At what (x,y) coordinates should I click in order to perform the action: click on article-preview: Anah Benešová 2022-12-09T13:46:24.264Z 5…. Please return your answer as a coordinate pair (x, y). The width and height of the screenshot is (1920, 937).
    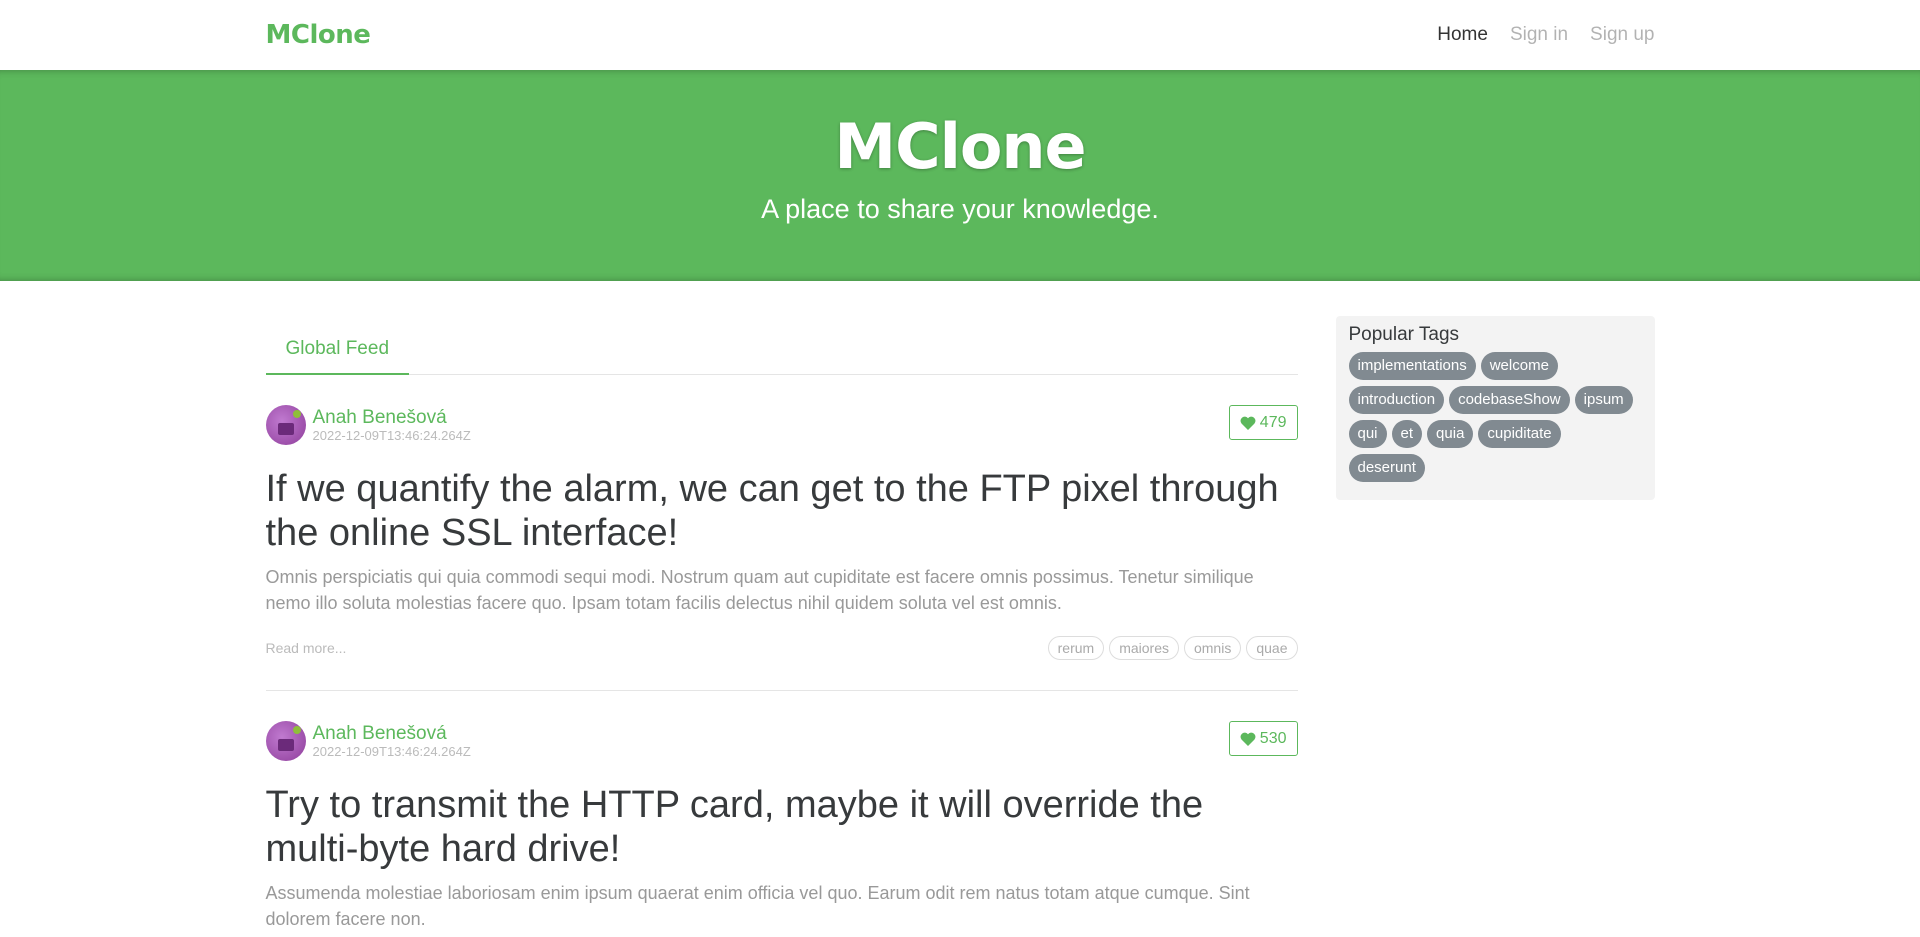
    Looking at the image, I should click on (781, 814).